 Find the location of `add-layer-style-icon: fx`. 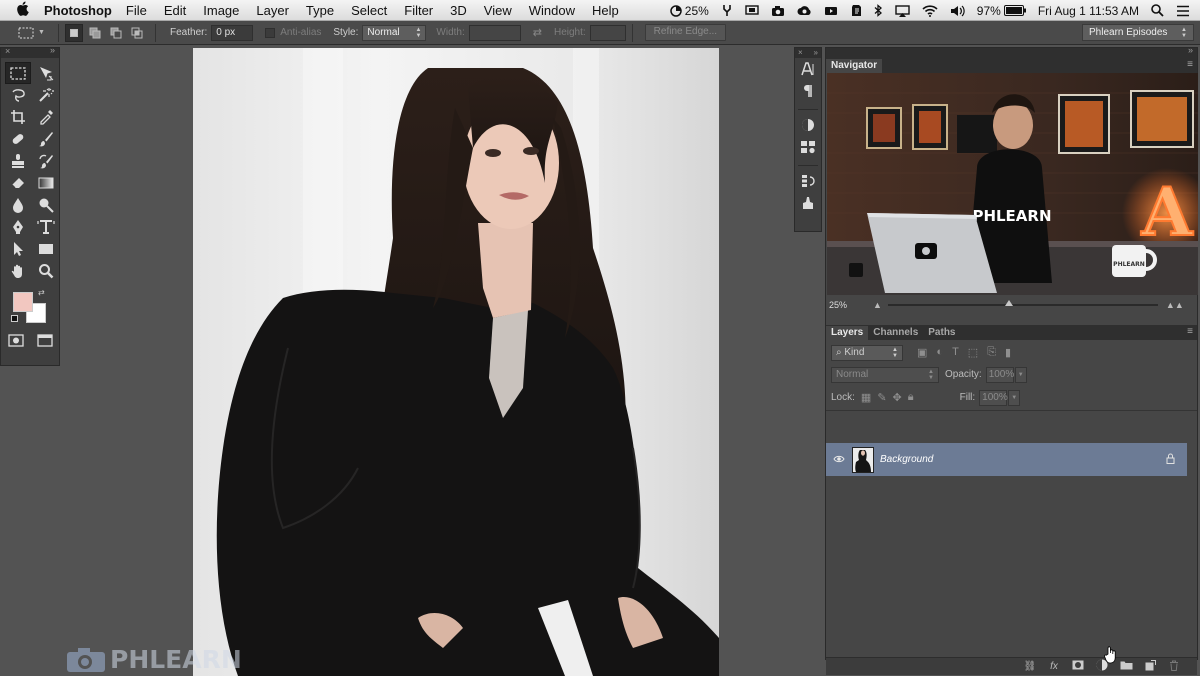

add-layer-style-icon: fx is located at coordinates (1054, 666).